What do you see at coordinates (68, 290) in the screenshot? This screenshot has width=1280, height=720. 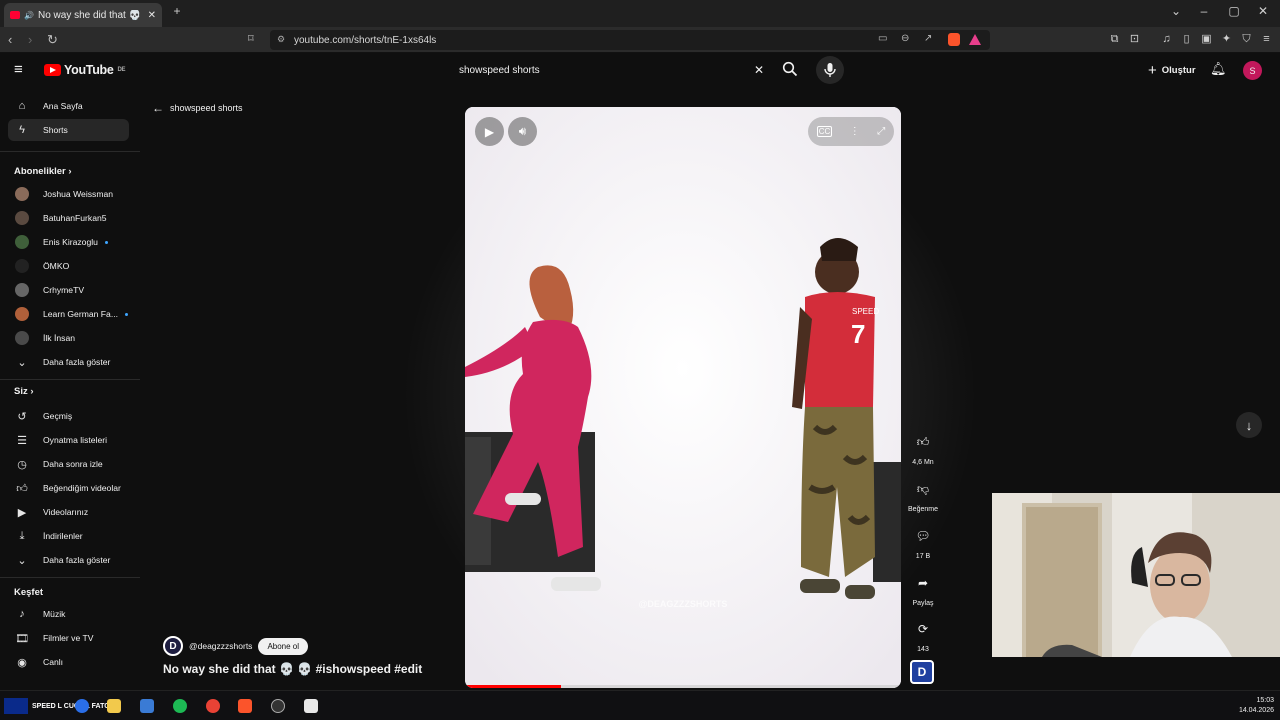 I see `subscription-item: CrhymeTV` at bounding box center [68, 290].